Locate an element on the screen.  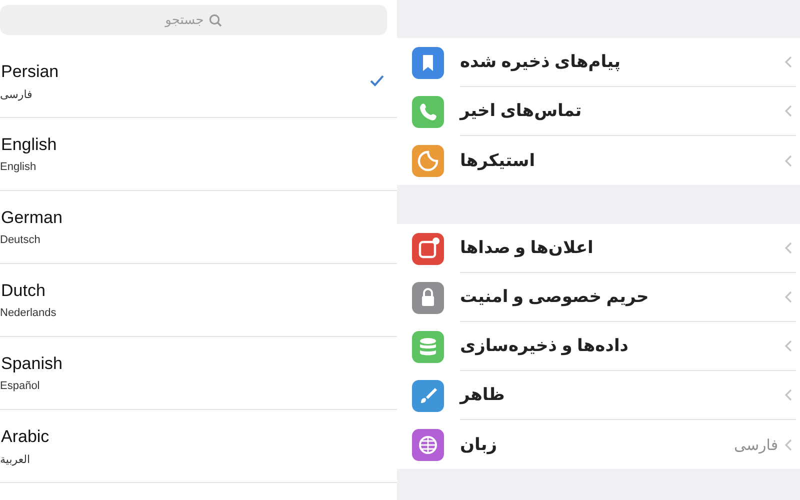
language-native-name: Nederlands is located at coordinates (28, 313).